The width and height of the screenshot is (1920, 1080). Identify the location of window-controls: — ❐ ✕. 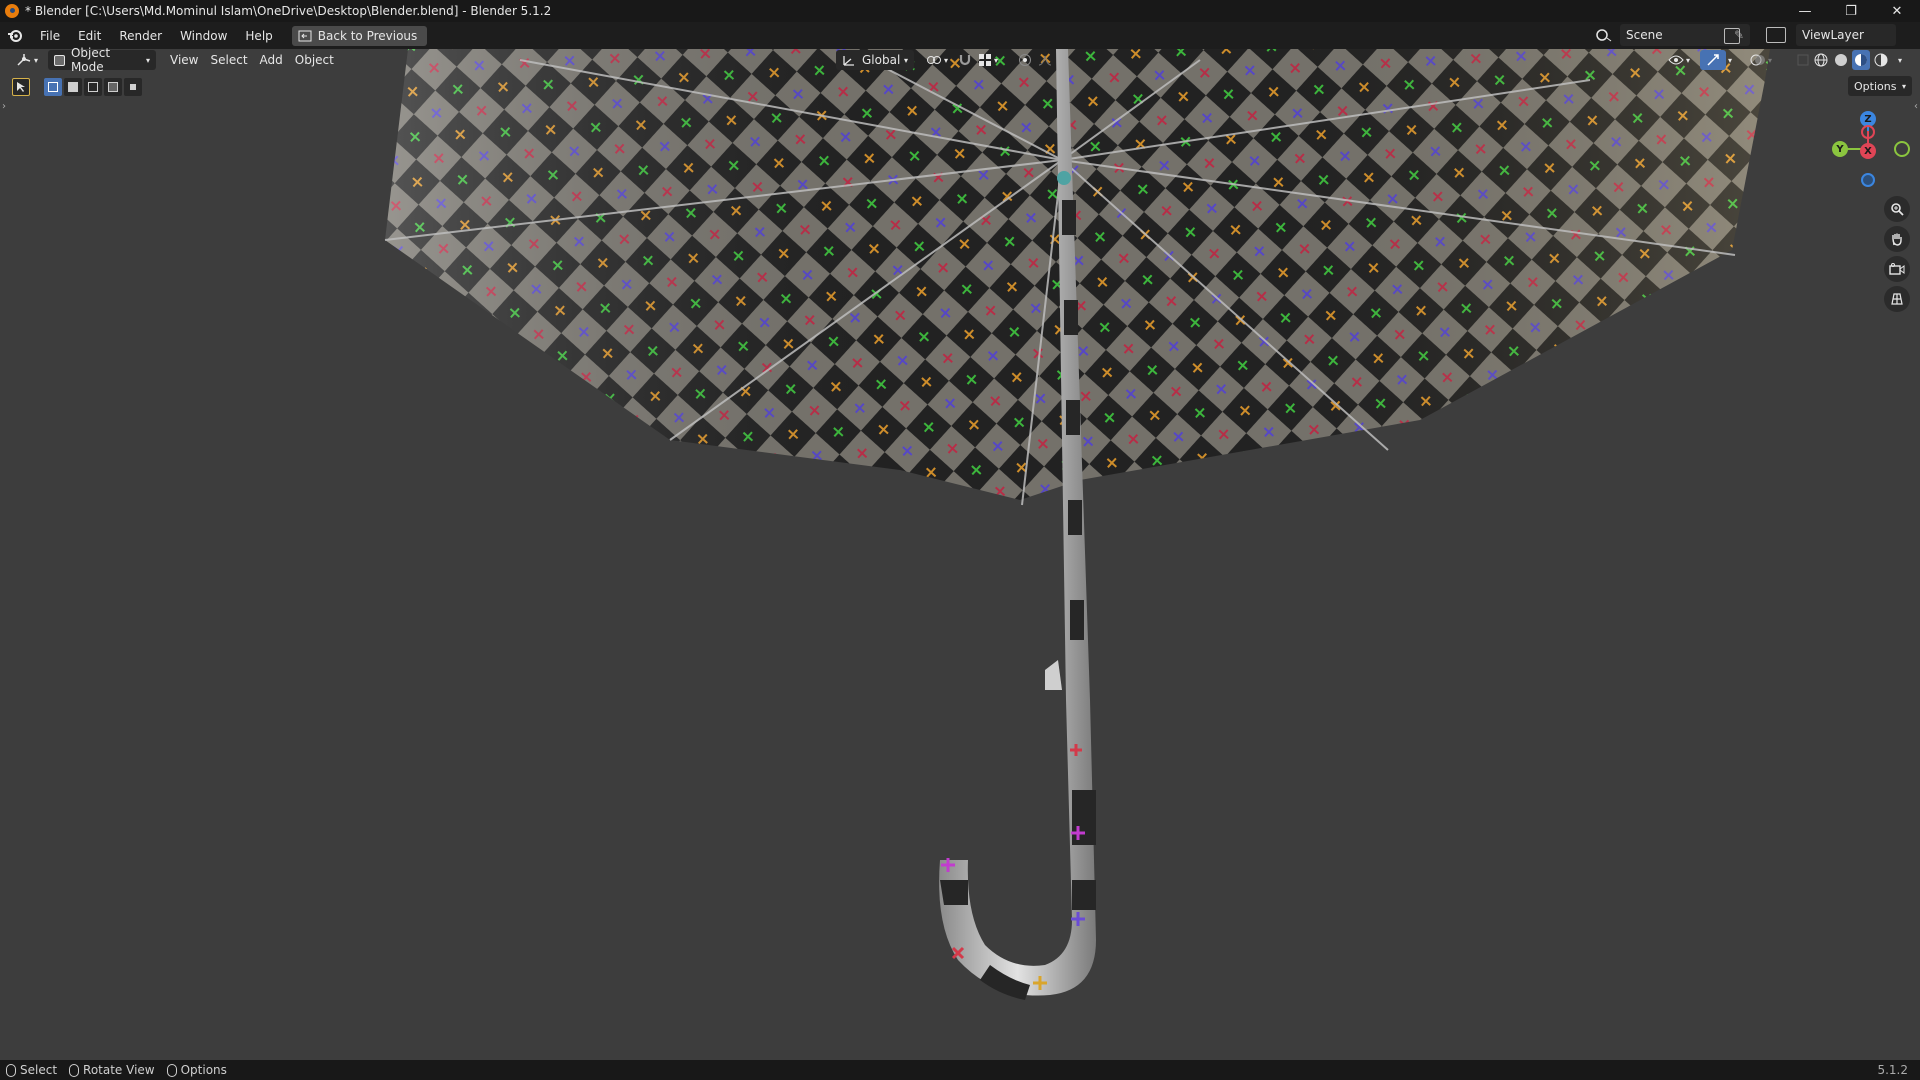
(1851, 11).